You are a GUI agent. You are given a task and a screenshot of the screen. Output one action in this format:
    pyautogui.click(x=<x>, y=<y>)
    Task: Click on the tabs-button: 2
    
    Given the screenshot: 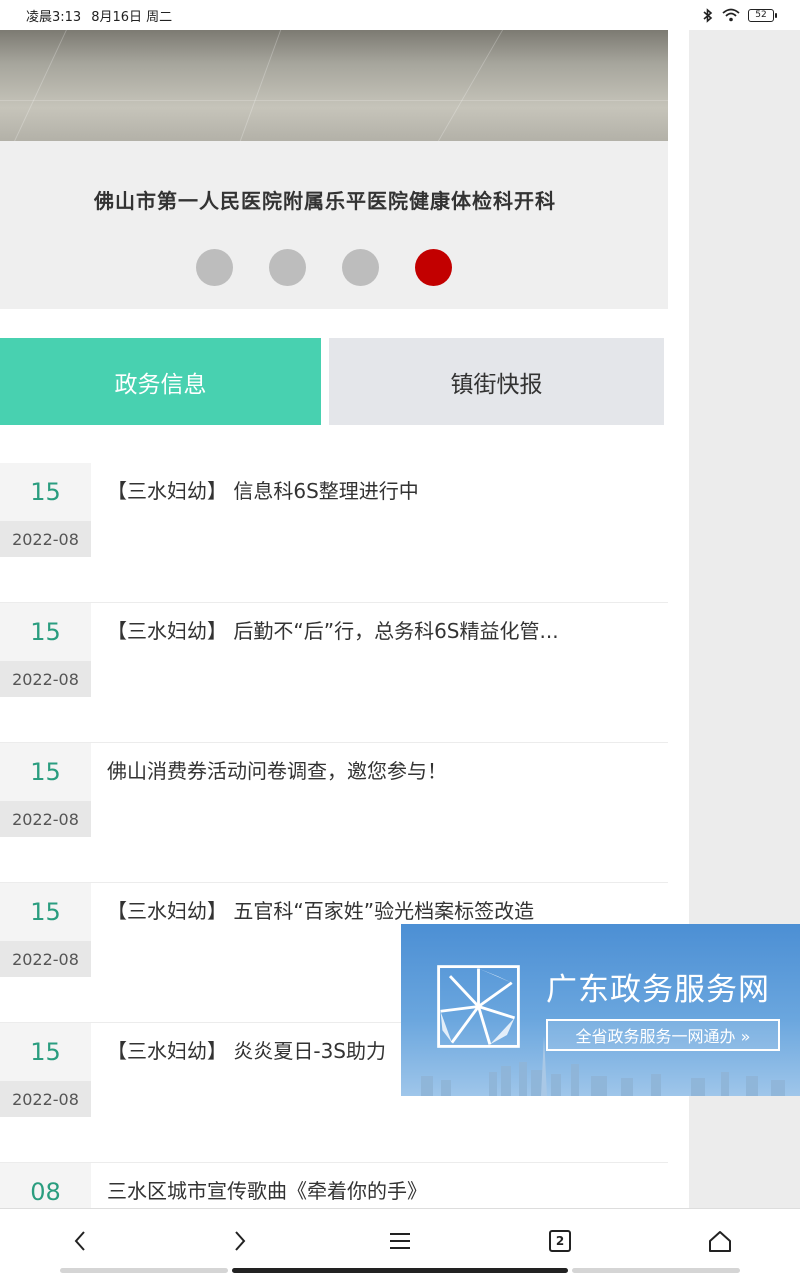 What is the action you would take?
    pyautogui.click(x=560, y=1241)
    